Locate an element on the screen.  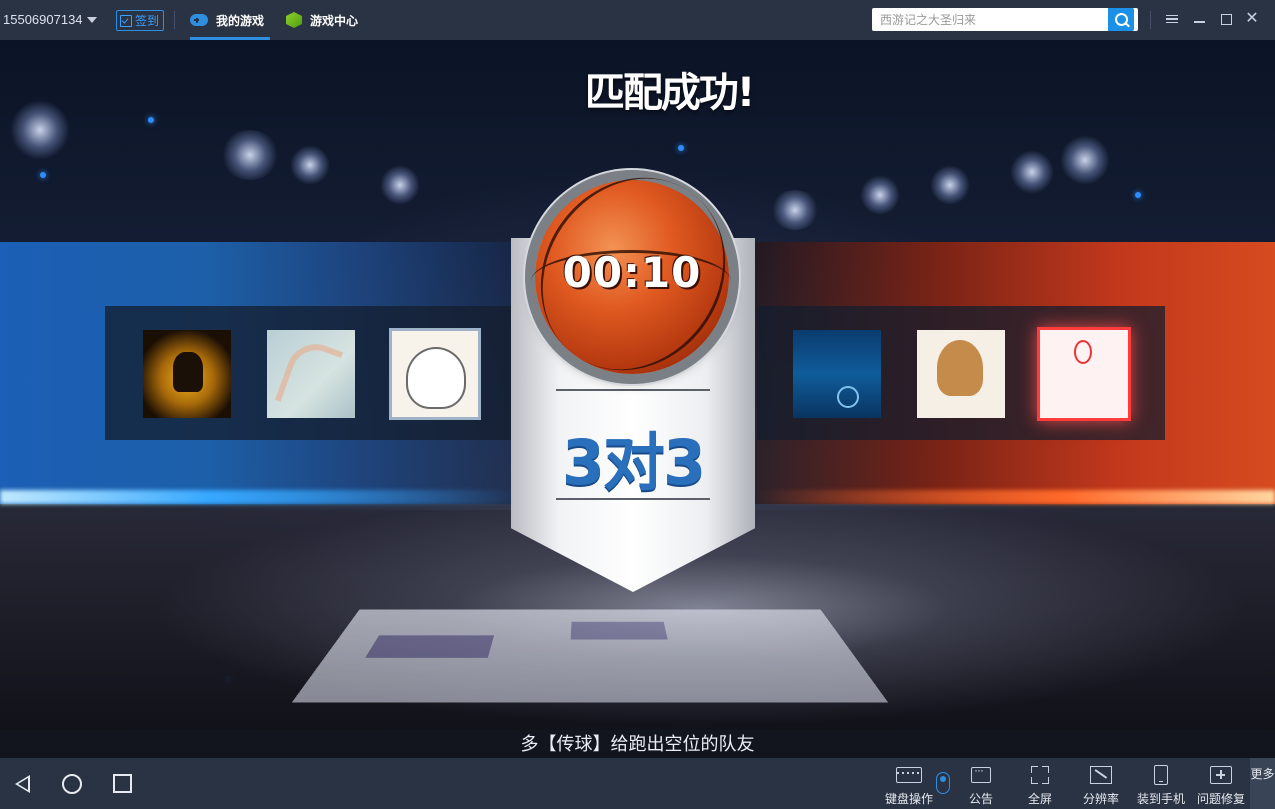
keyboard-button: 键盘操作 is located at coordinates (909, 783).